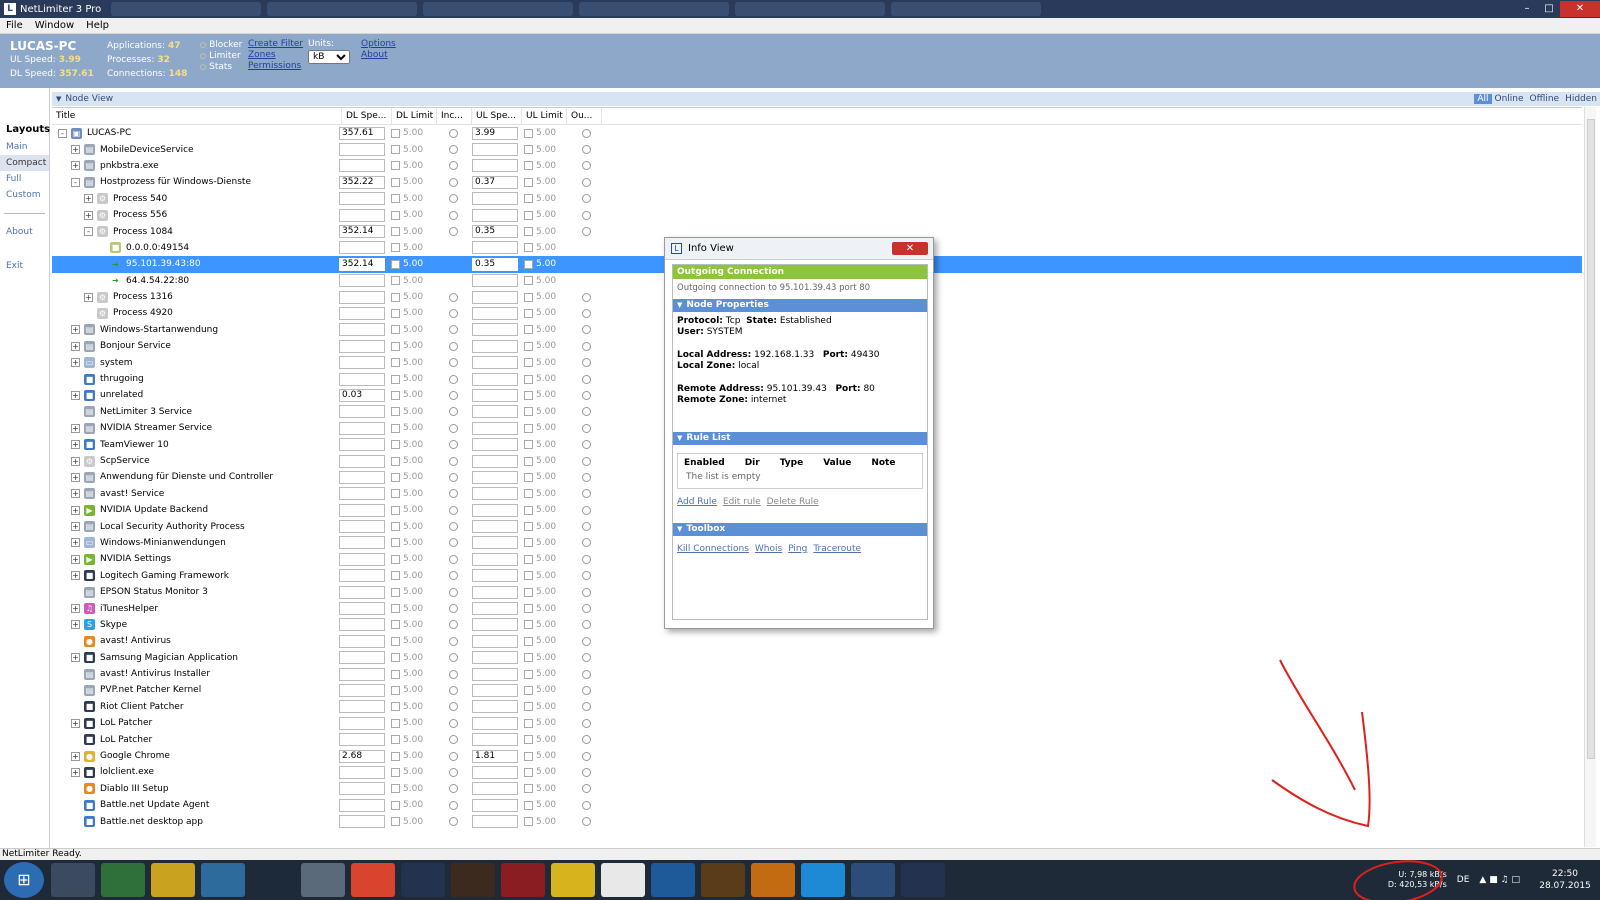 This screenshot has width=1600, height=900. I want to click on table-row: ▤ avast! Antivirus Installer 5.00 5.00, so click(817, 674).